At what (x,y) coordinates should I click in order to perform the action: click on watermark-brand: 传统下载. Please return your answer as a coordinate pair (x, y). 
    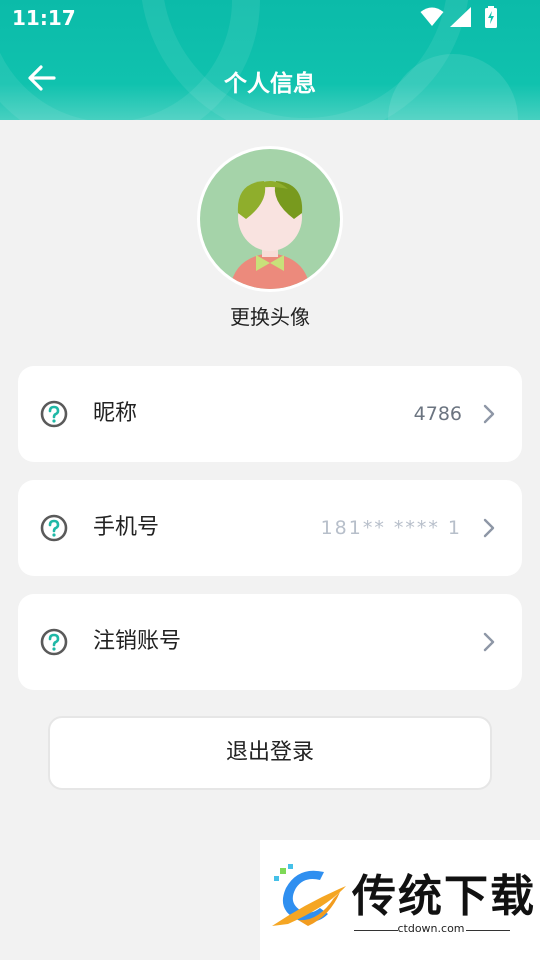
    Looking at the image, I should click on (444, 896).